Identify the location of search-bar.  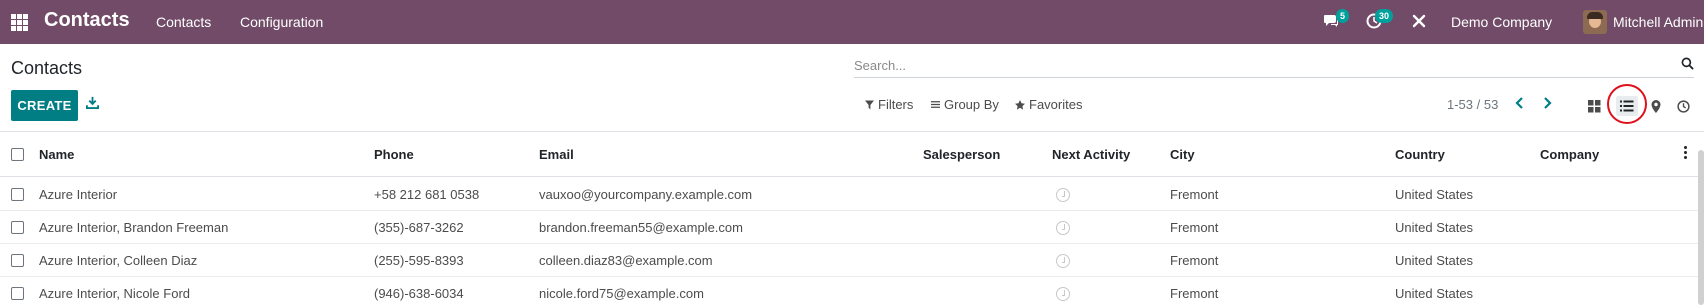
(1274, 66).